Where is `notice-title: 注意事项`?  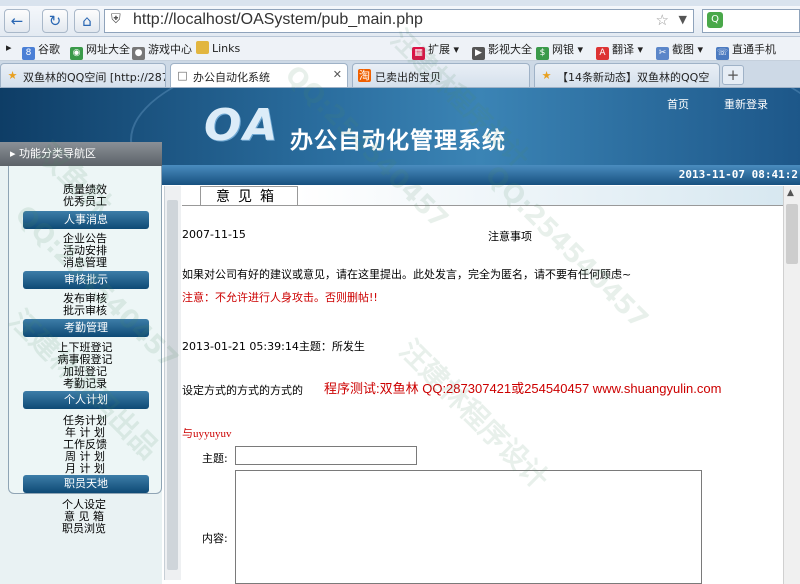 notice-title: 注意事项 is located at coordinates (510, 236).